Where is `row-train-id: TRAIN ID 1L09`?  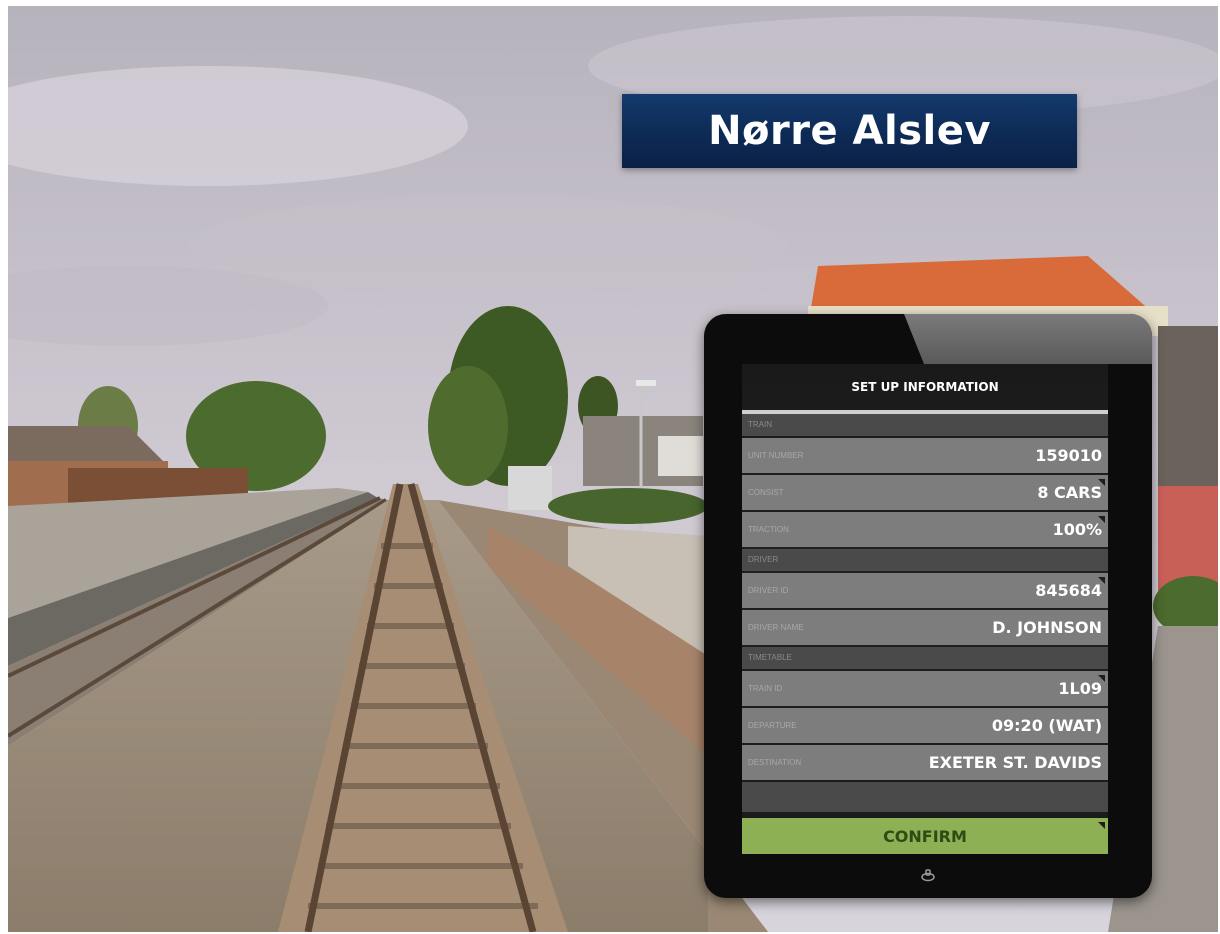 row-train-id: TRAIN ID 1L09 is located at coordinates (925, 688).